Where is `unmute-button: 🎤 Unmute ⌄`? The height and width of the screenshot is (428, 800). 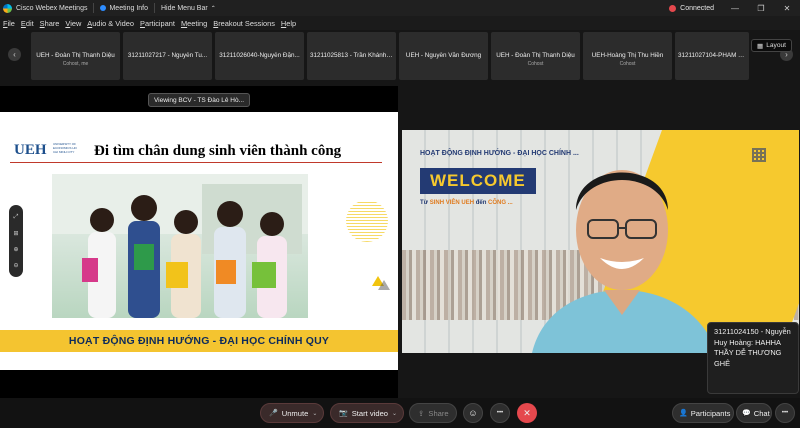
unmute-button: 🎤 Unmute ⌄ is located at coordinates (292, 413).